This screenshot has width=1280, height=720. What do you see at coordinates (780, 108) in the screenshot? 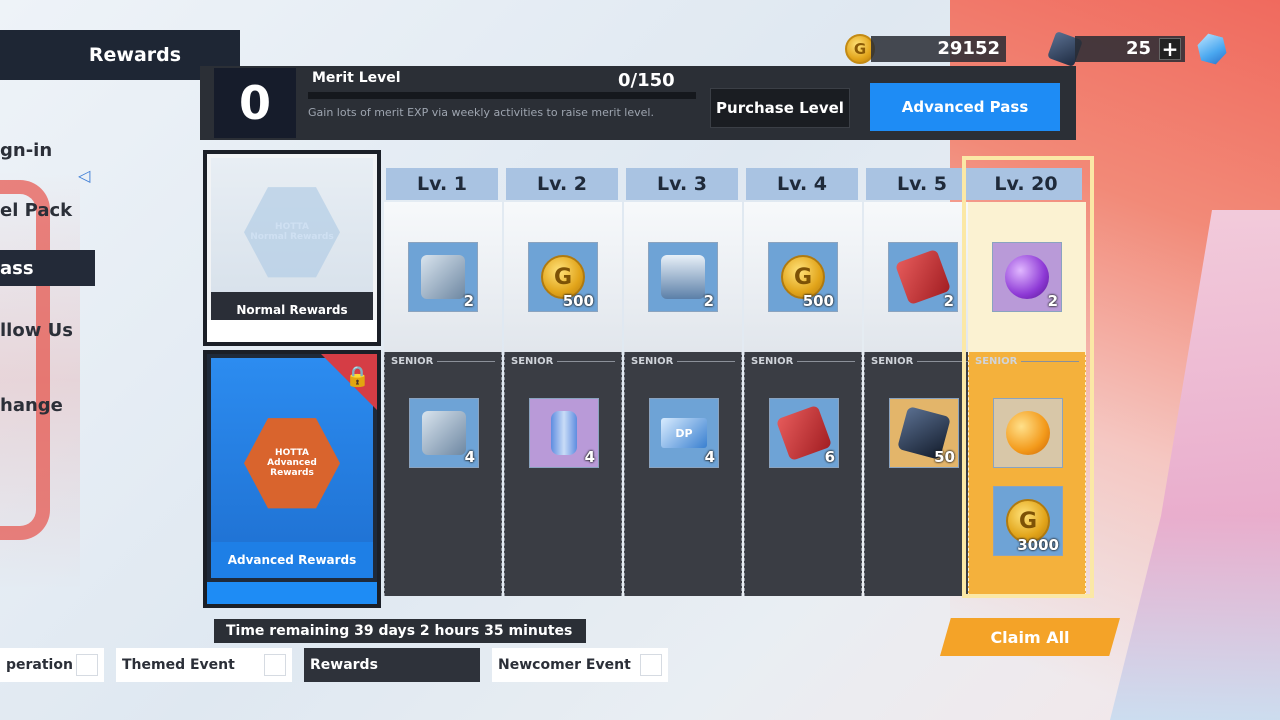
I see `purchase-level-button: Purchase Level` at bounding box center [780, 108].